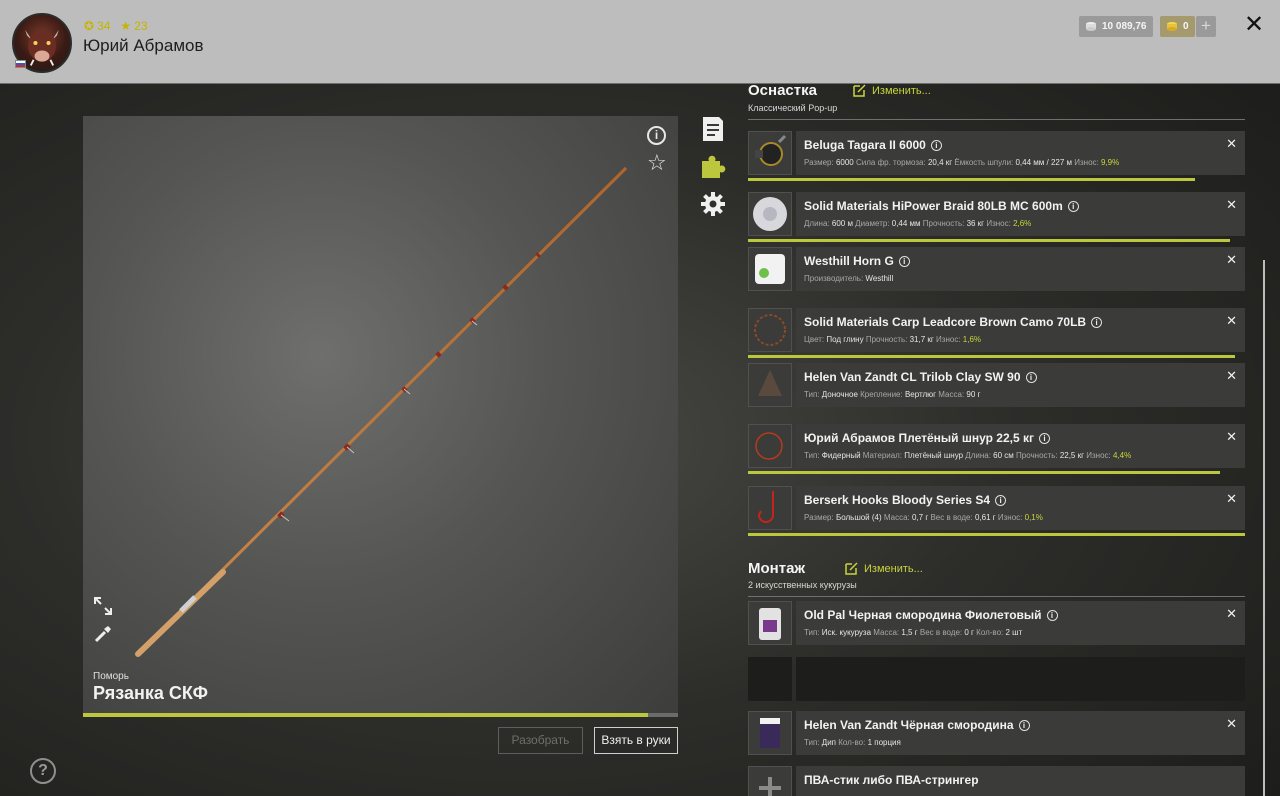 The width and height of the screenshot is (1280, 796). I want to click on empty-slot-body, so click(1020, 679).